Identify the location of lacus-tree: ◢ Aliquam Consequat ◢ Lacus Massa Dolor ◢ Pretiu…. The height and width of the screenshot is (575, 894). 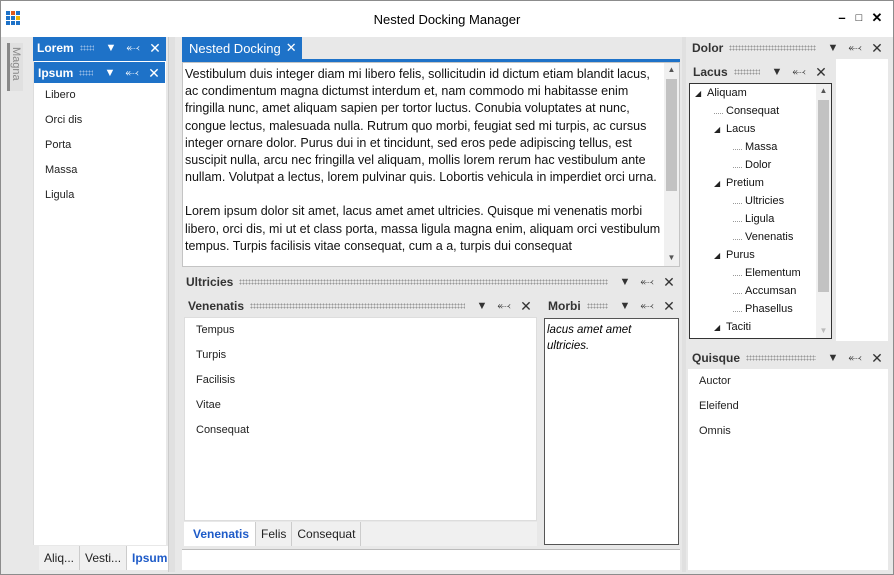
(760, 211).